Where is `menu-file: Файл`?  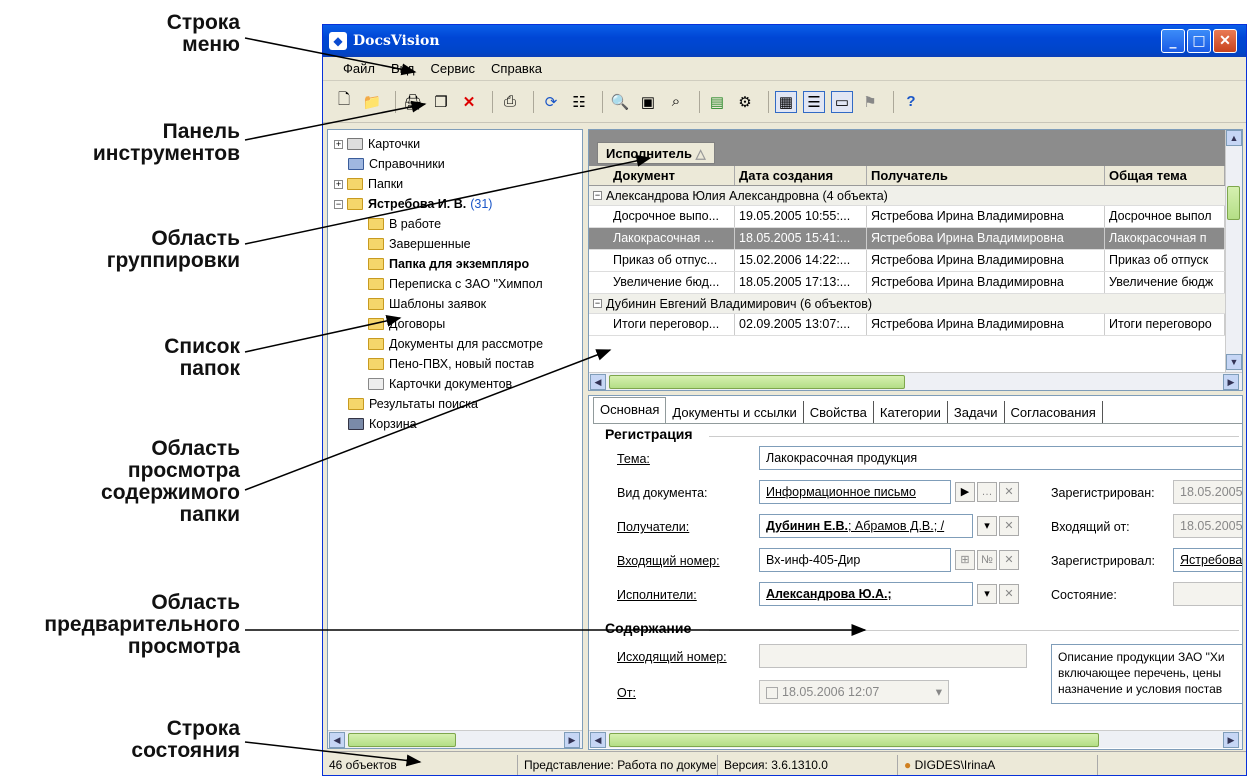
menu-file: Файл is located at coordinates (359, 68).